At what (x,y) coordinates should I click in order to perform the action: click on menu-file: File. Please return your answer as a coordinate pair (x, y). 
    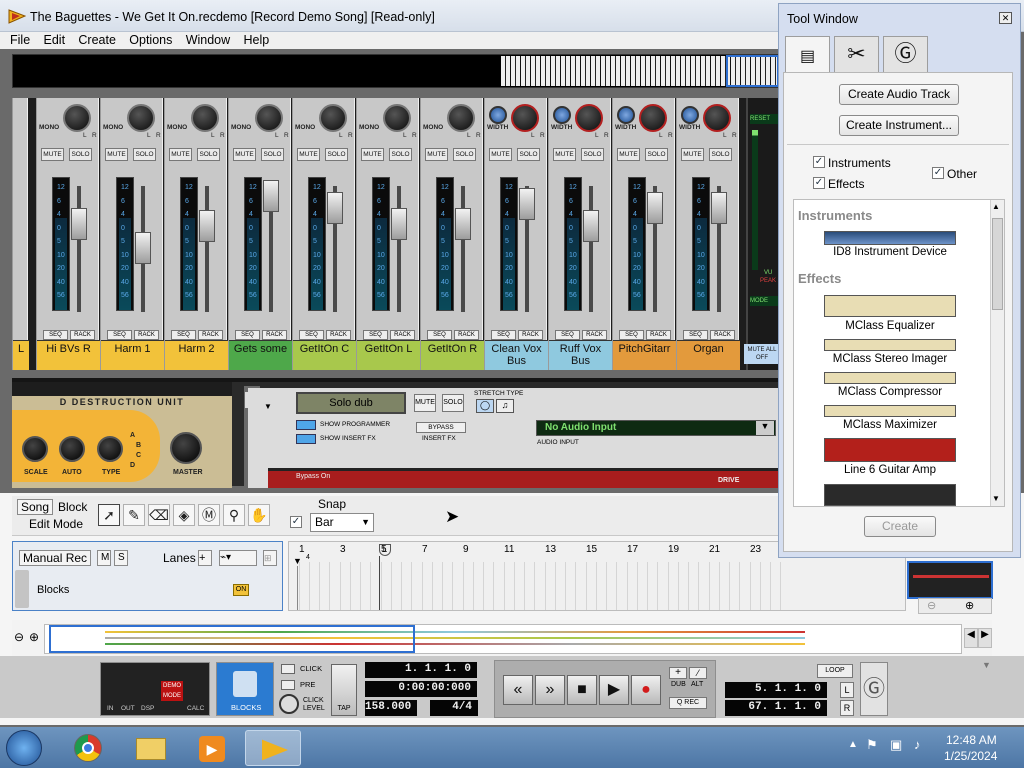
    Looking at the image, I should click on (20, 40).